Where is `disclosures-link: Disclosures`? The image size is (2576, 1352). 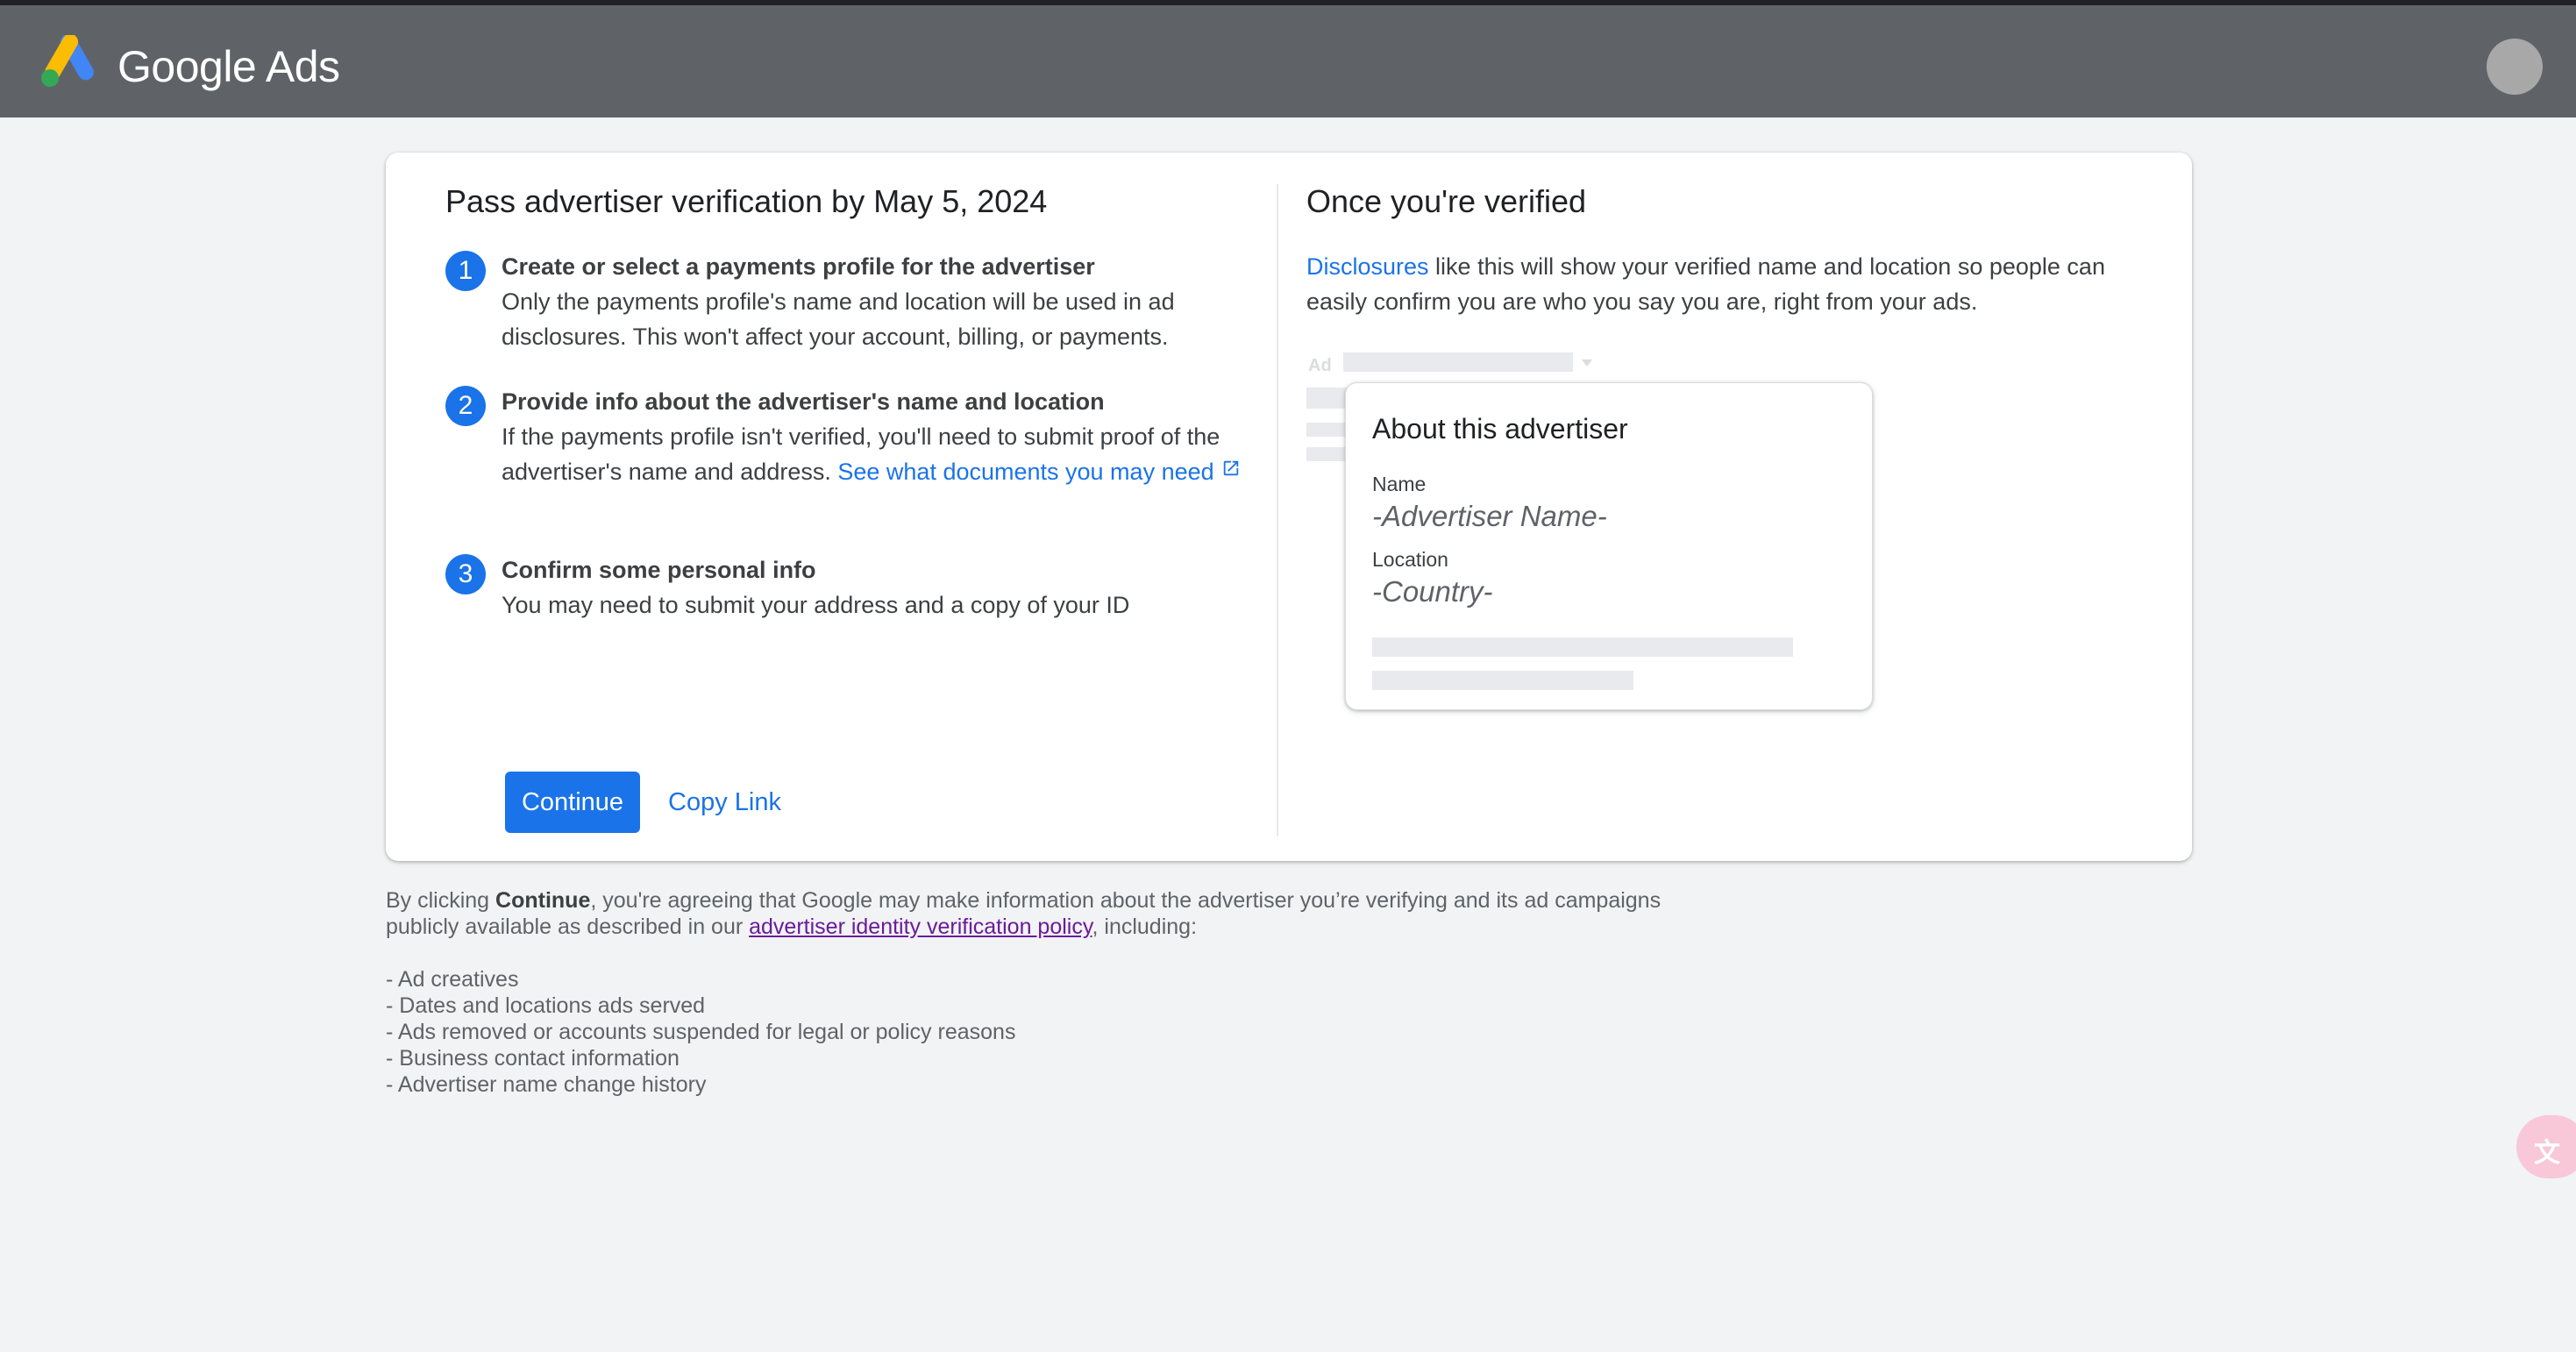 disclosures-link: Disclosures is located at coordinates (1367, 266).